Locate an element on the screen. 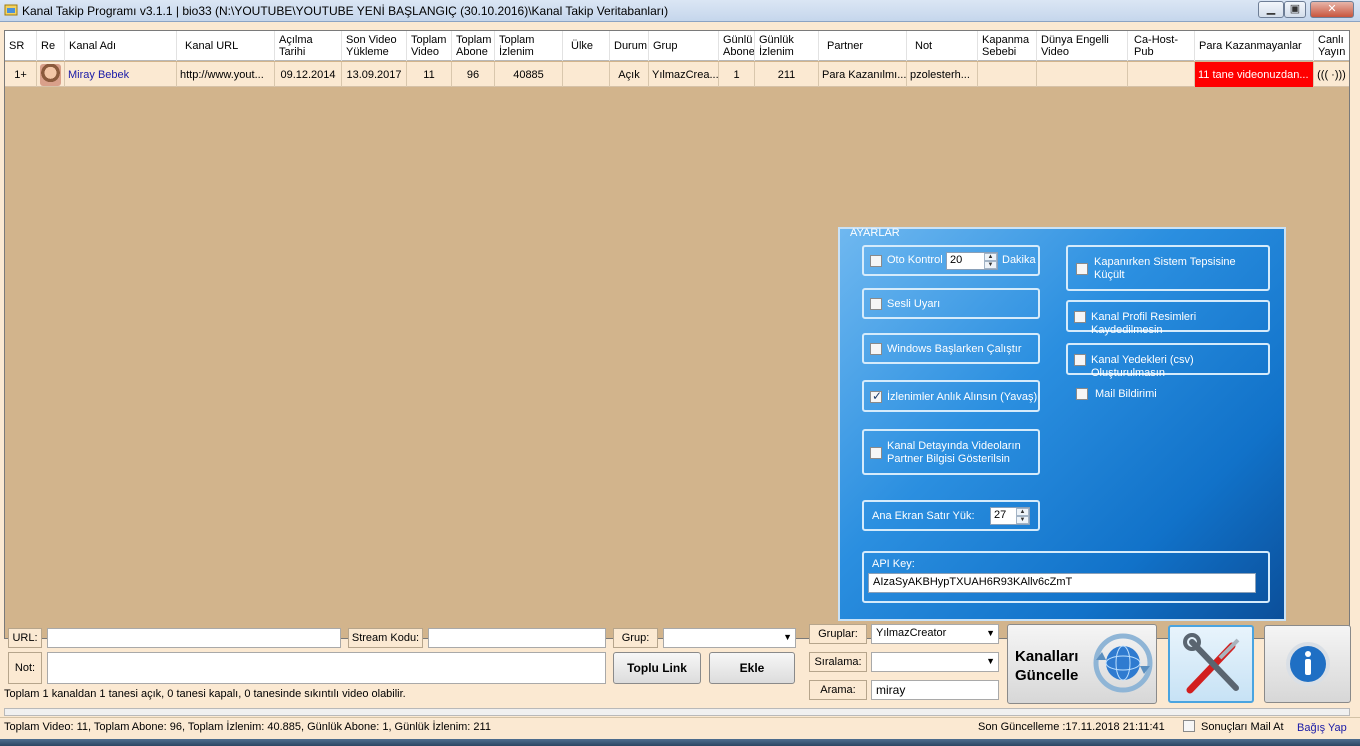  chevron-down-icon: ▼ is located at coordinates (990, 633).